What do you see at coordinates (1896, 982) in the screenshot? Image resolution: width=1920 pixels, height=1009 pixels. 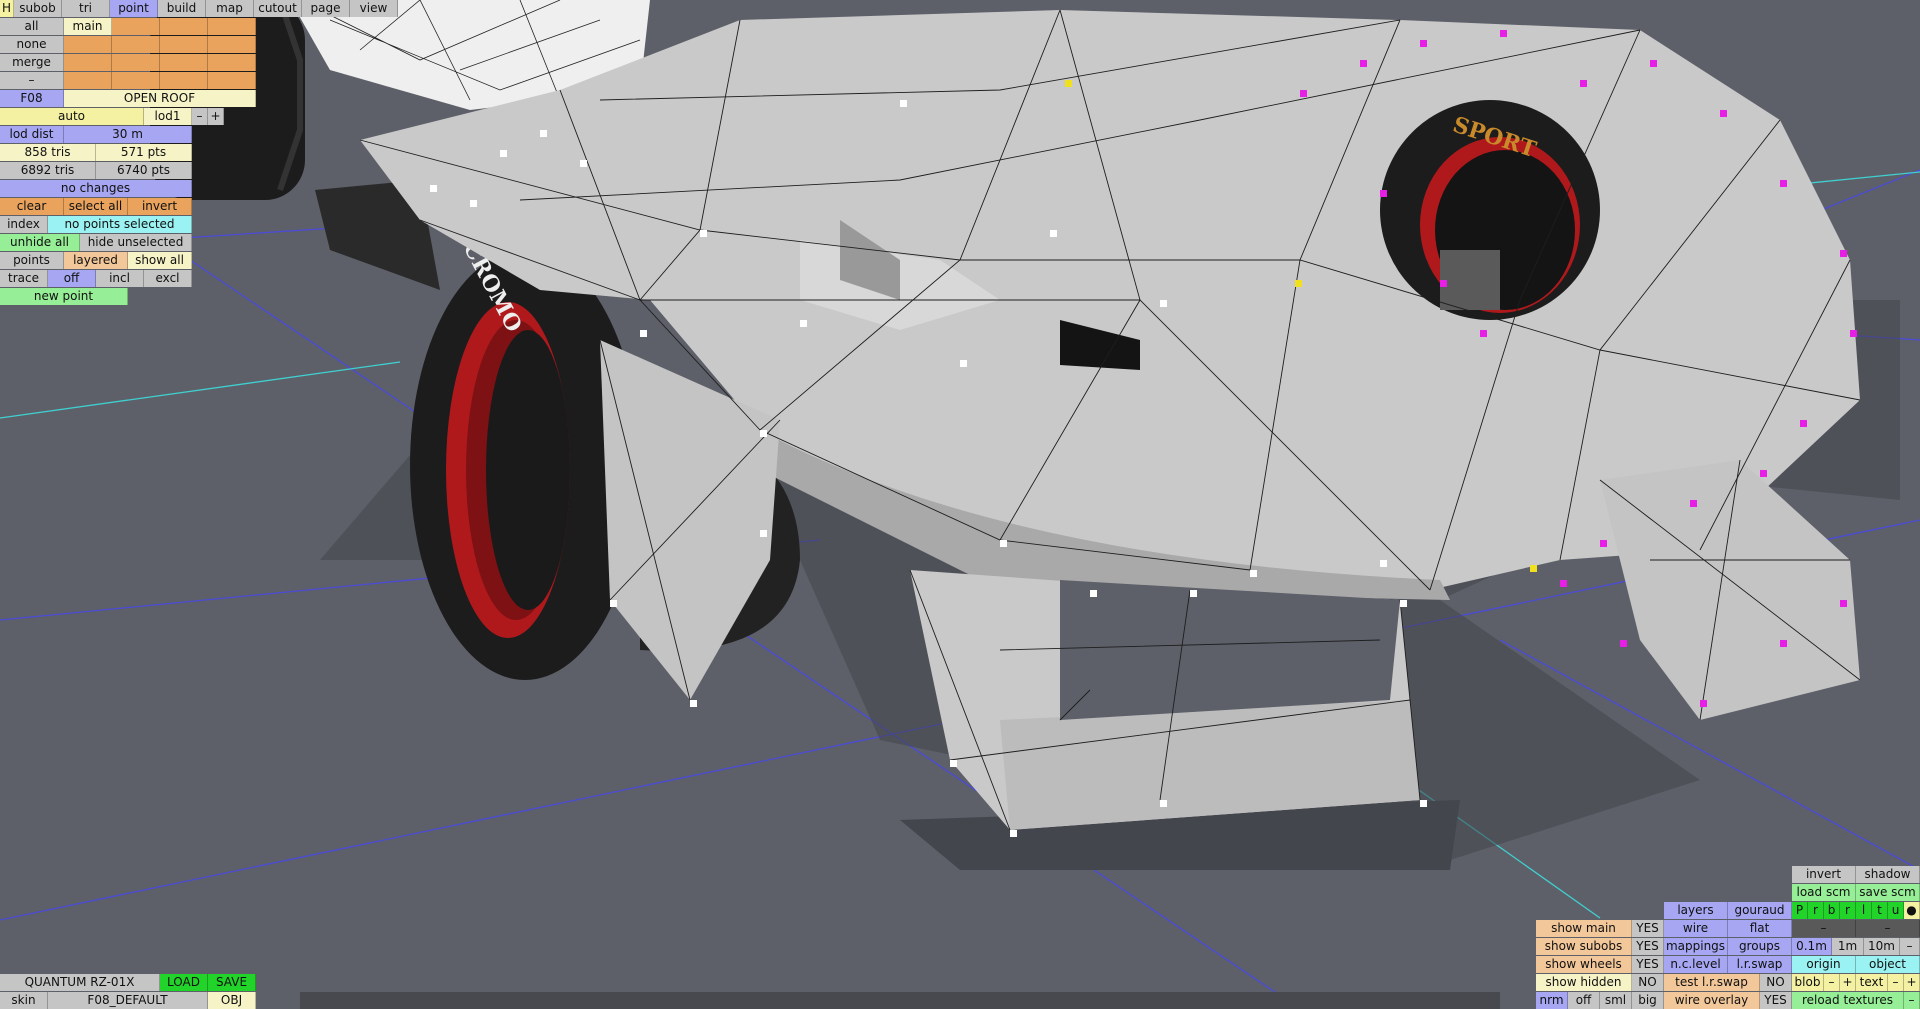 I see `text-decrease-button: –` at bounding box center [1896, 982].